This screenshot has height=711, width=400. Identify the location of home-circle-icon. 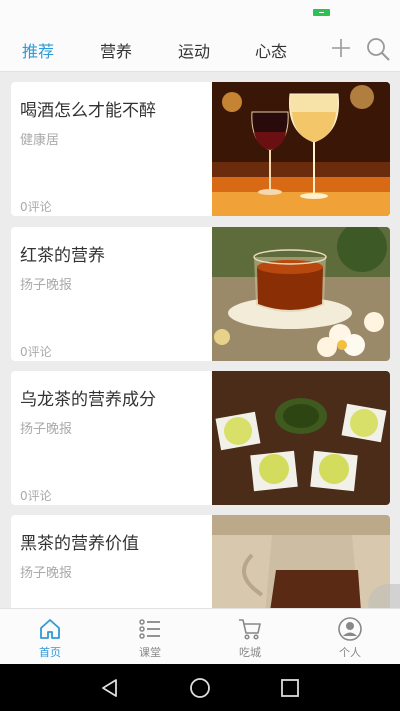
(200, 688).